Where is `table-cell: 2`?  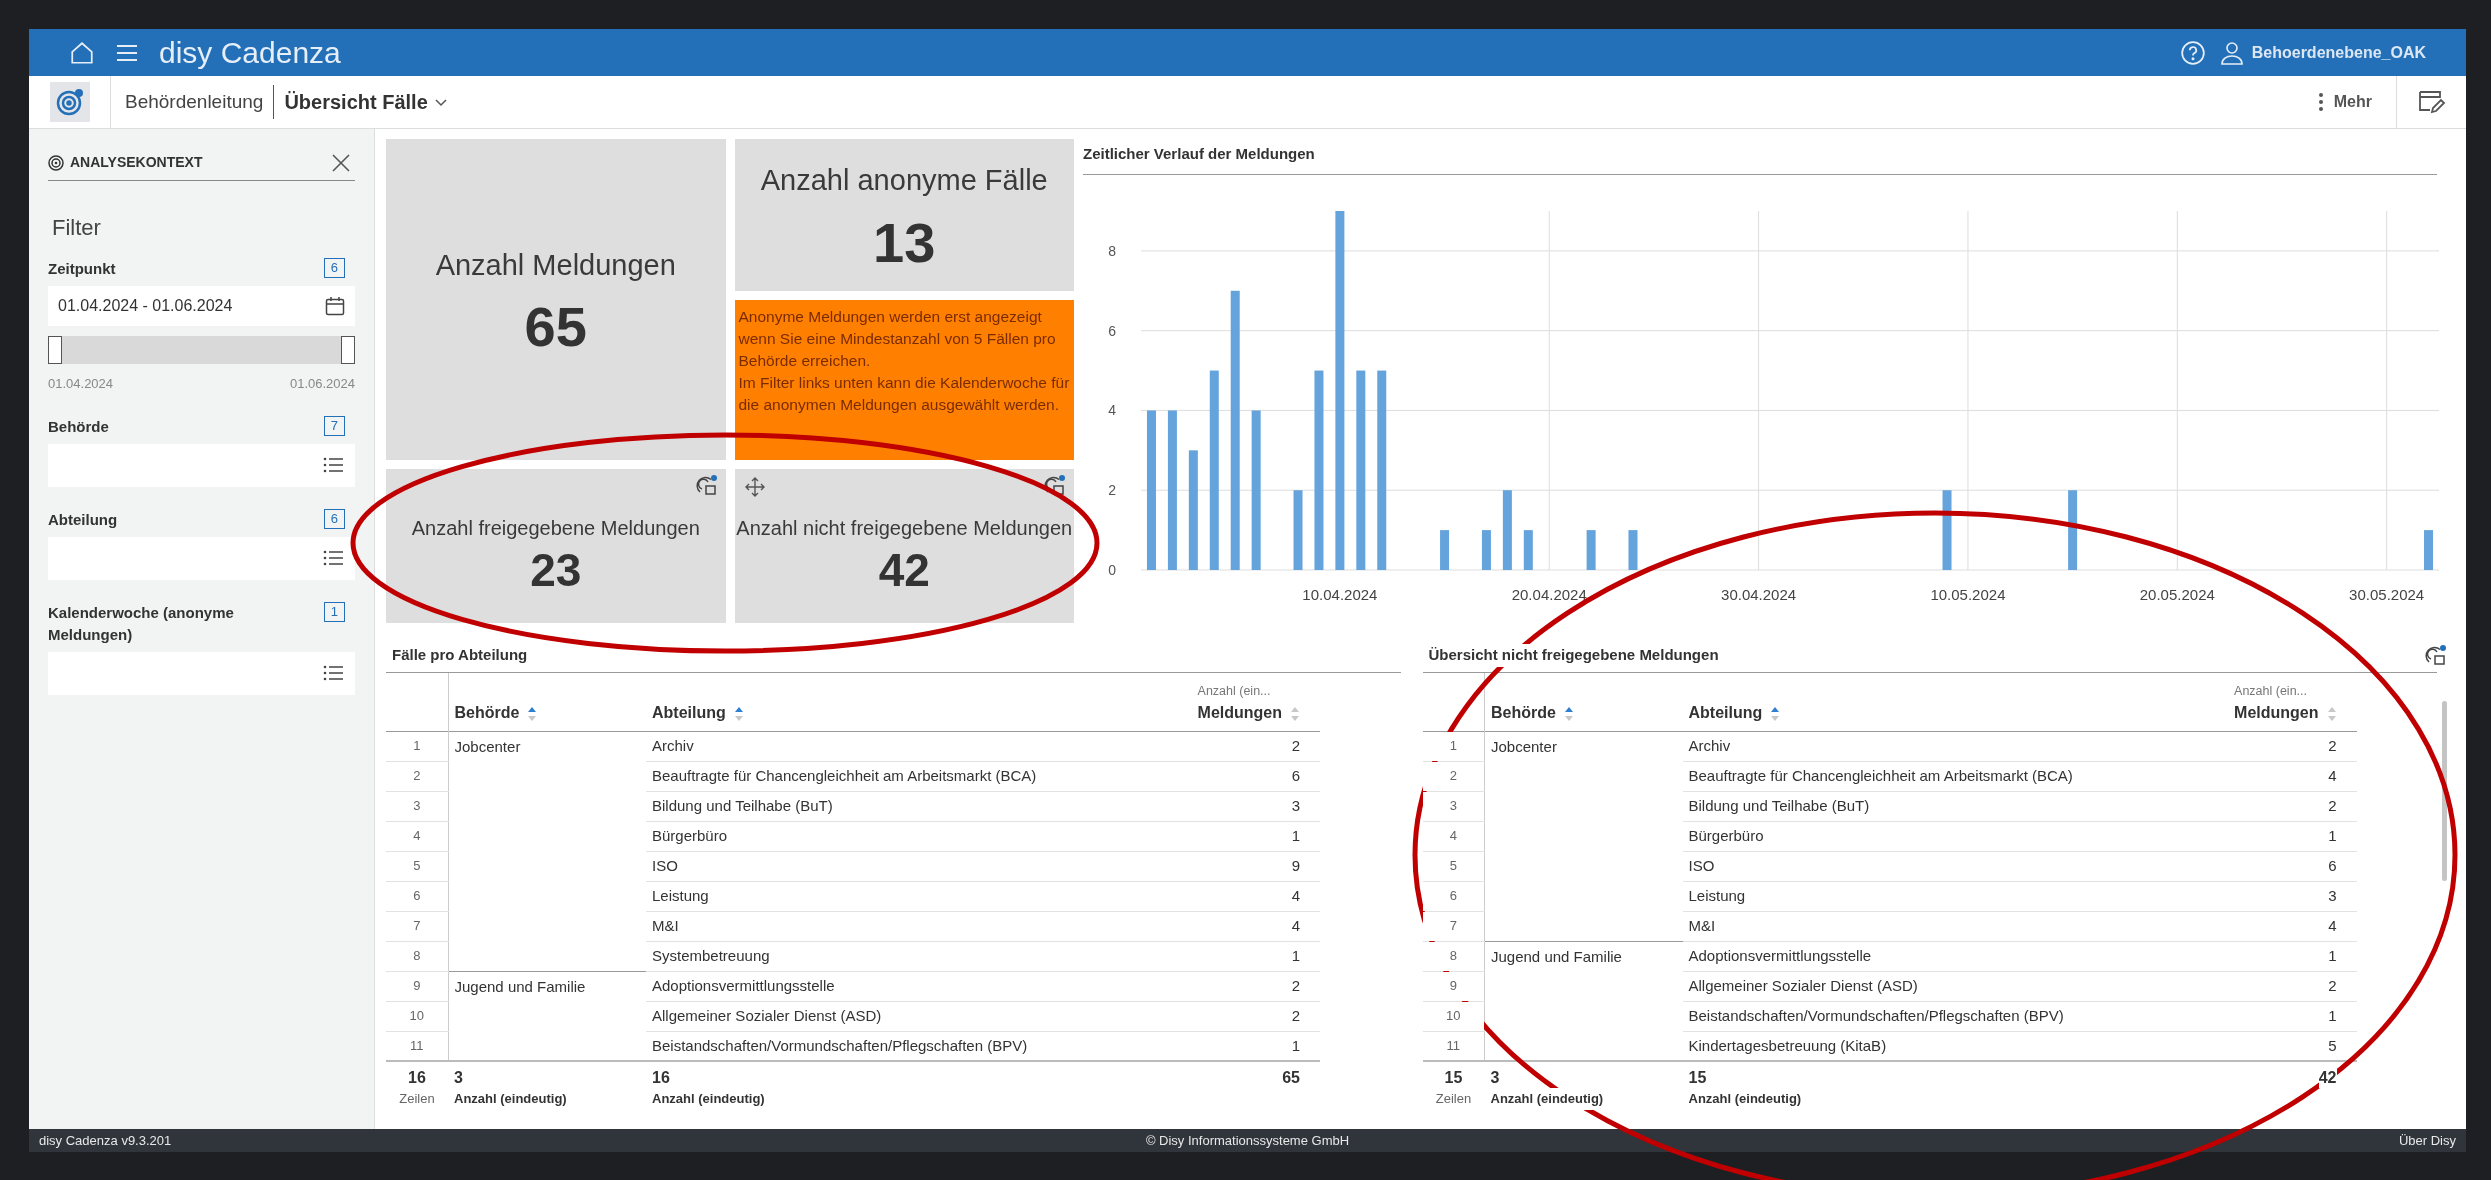 table-cell: 2 is located at coordinates (1250, 746).